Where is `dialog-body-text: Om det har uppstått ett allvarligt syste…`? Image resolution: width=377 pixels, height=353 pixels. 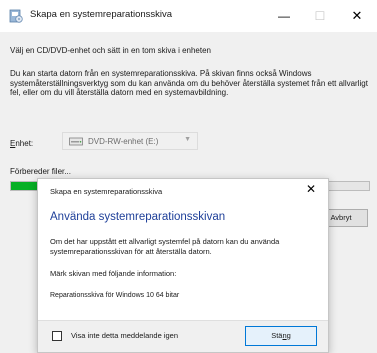
dialog-body-text: Om det har uppstått ett allvarligt syste… is located at coordinates (165, 246).